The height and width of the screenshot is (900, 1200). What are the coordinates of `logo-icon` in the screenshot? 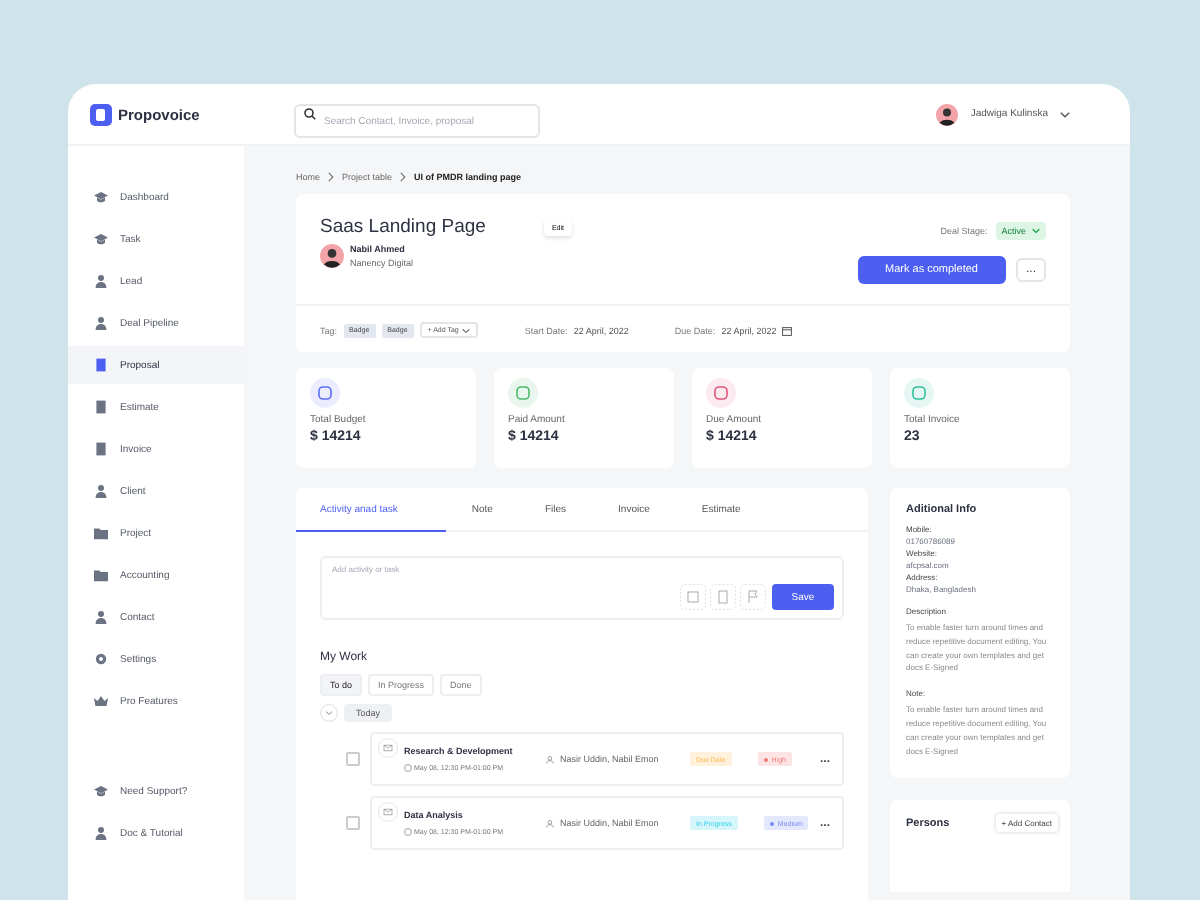 It's located at (101, 114).